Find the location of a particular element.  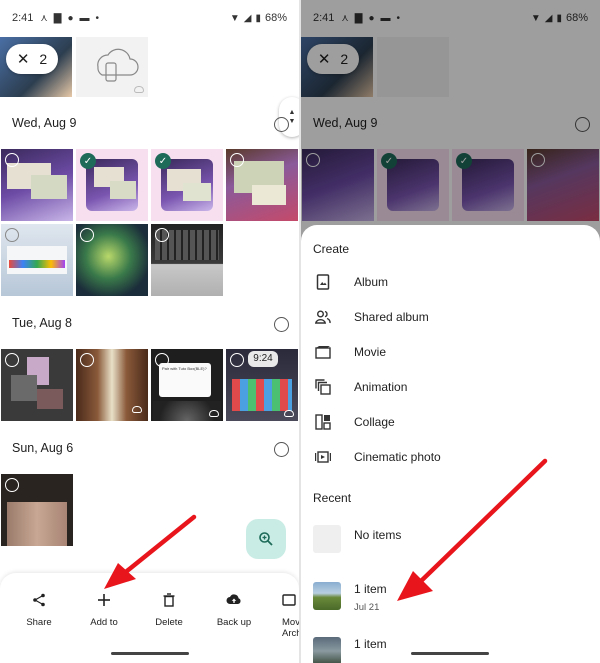

date-header: Wed, Aug 9 is located at coordinates (44, 123).